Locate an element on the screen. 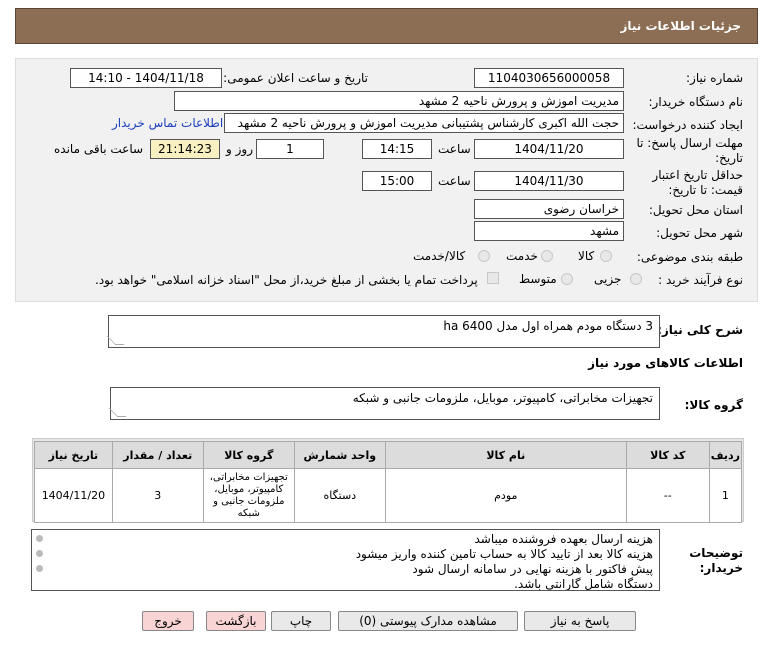  province-label: استان محل تحویل: is located at coordinates (695, 210).